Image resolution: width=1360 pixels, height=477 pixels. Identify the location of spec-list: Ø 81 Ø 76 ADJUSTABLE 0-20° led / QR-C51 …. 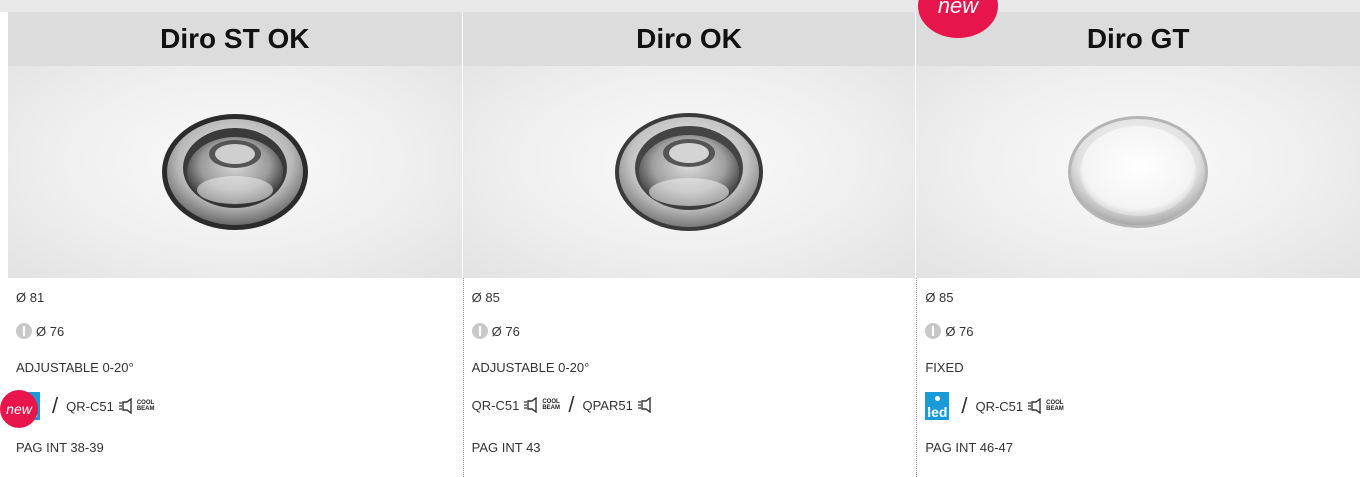
(235, 377).